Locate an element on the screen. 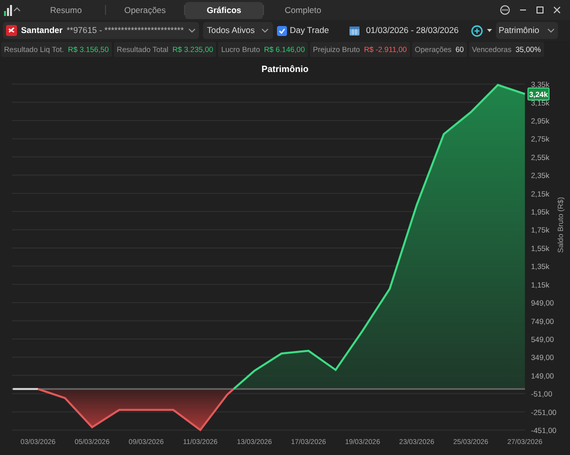  date-range: 01/03/2026 - 28/03/2026 is located at coordinates (412, 30).